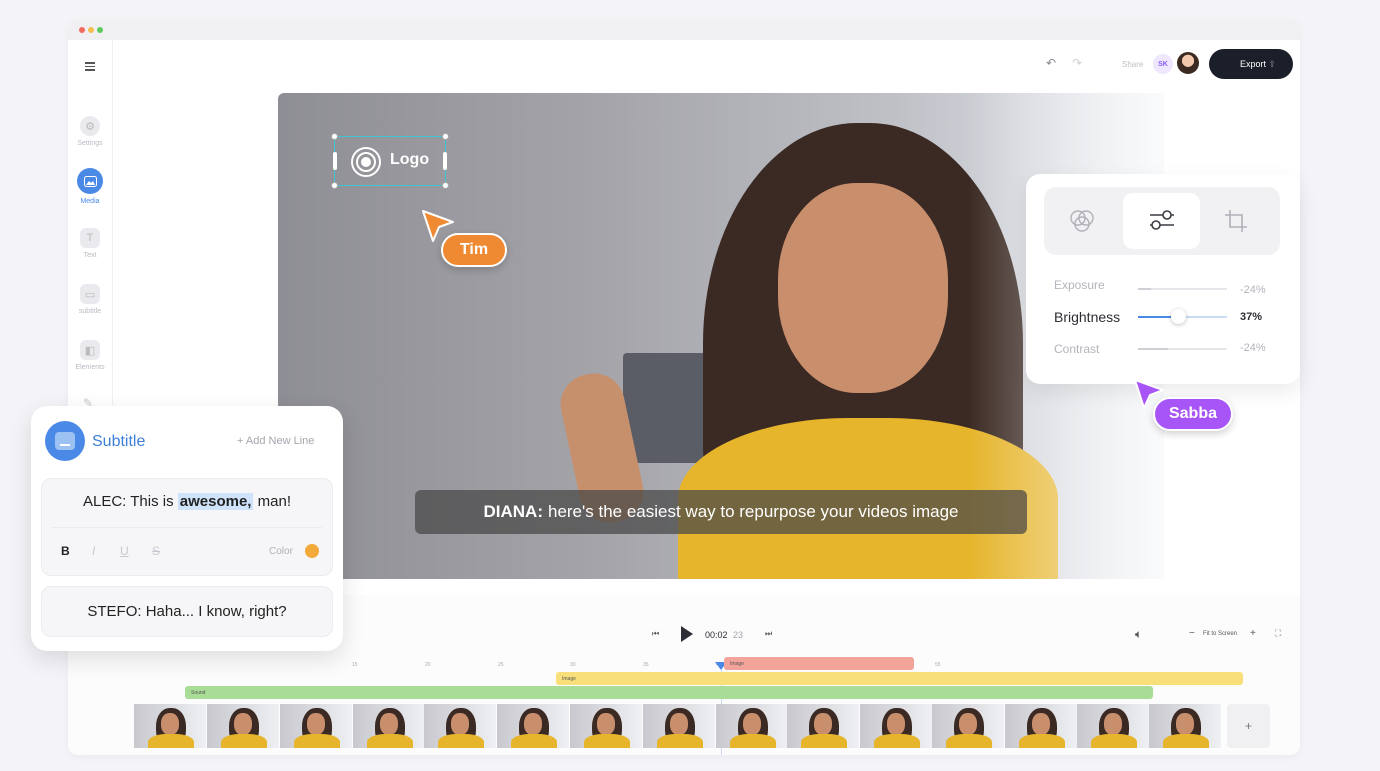  Describe the element at coordinates (573, 665) in the screenshot. I see `ruler-tick: 30` at that location.